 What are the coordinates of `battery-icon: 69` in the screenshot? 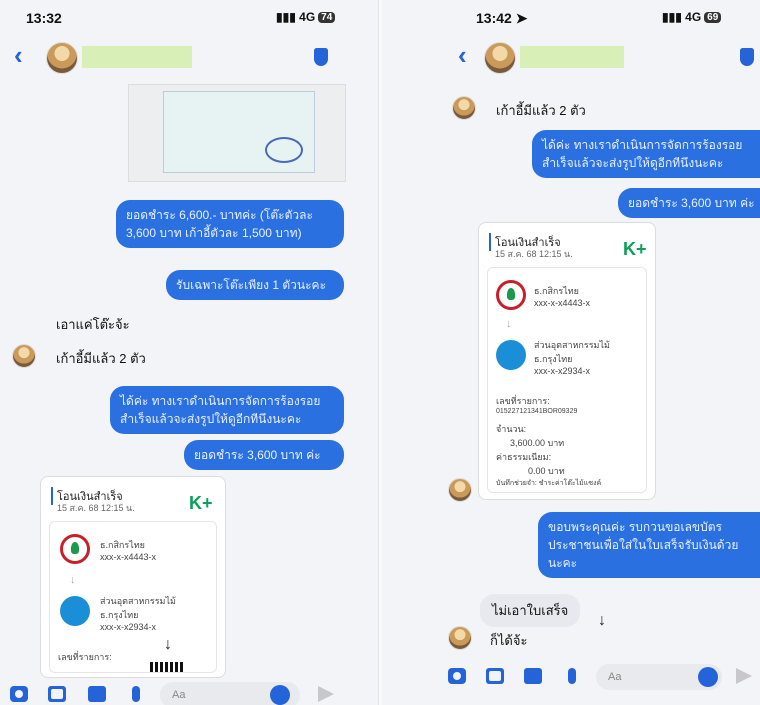 It's located at (713, 17).